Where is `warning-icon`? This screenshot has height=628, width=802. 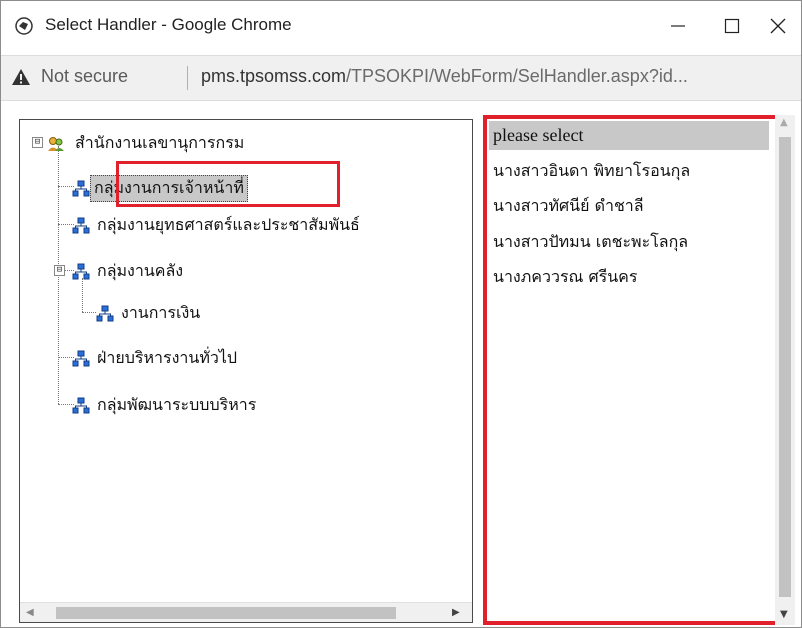
warning-icon is located at coordinates (21, 77).